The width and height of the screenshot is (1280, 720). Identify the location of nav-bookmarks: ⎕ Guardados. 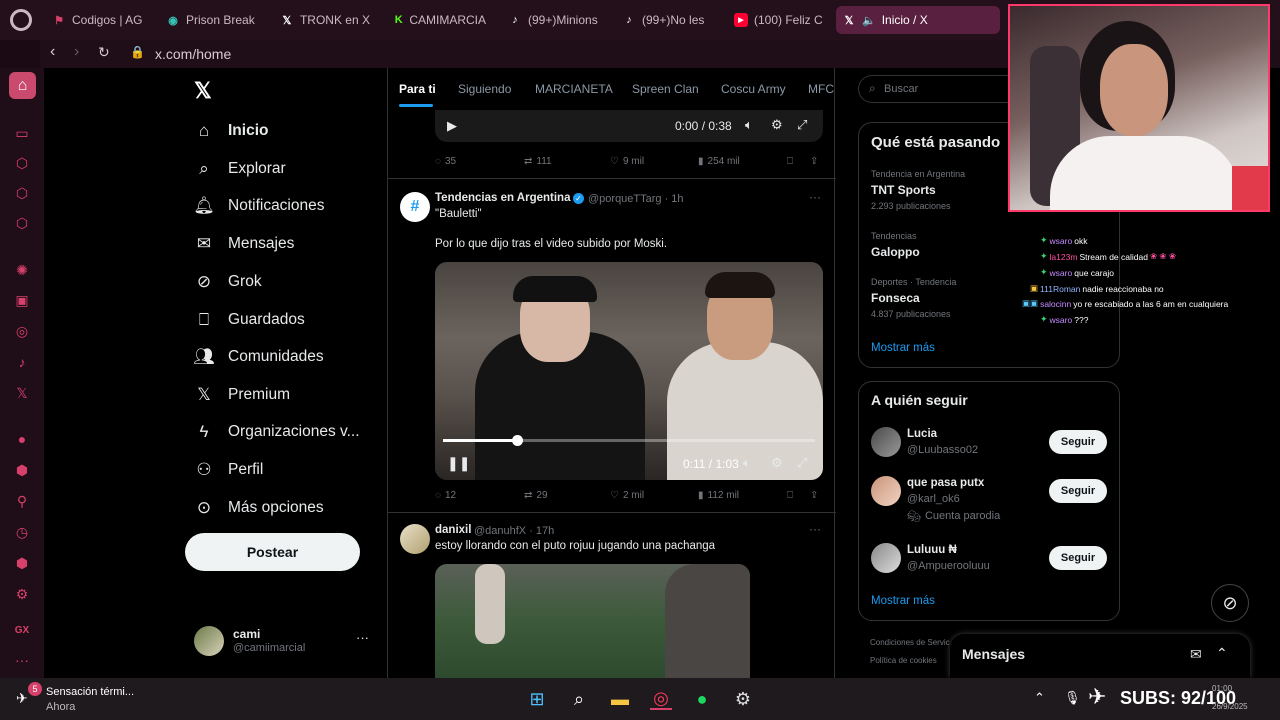
(249, 320).